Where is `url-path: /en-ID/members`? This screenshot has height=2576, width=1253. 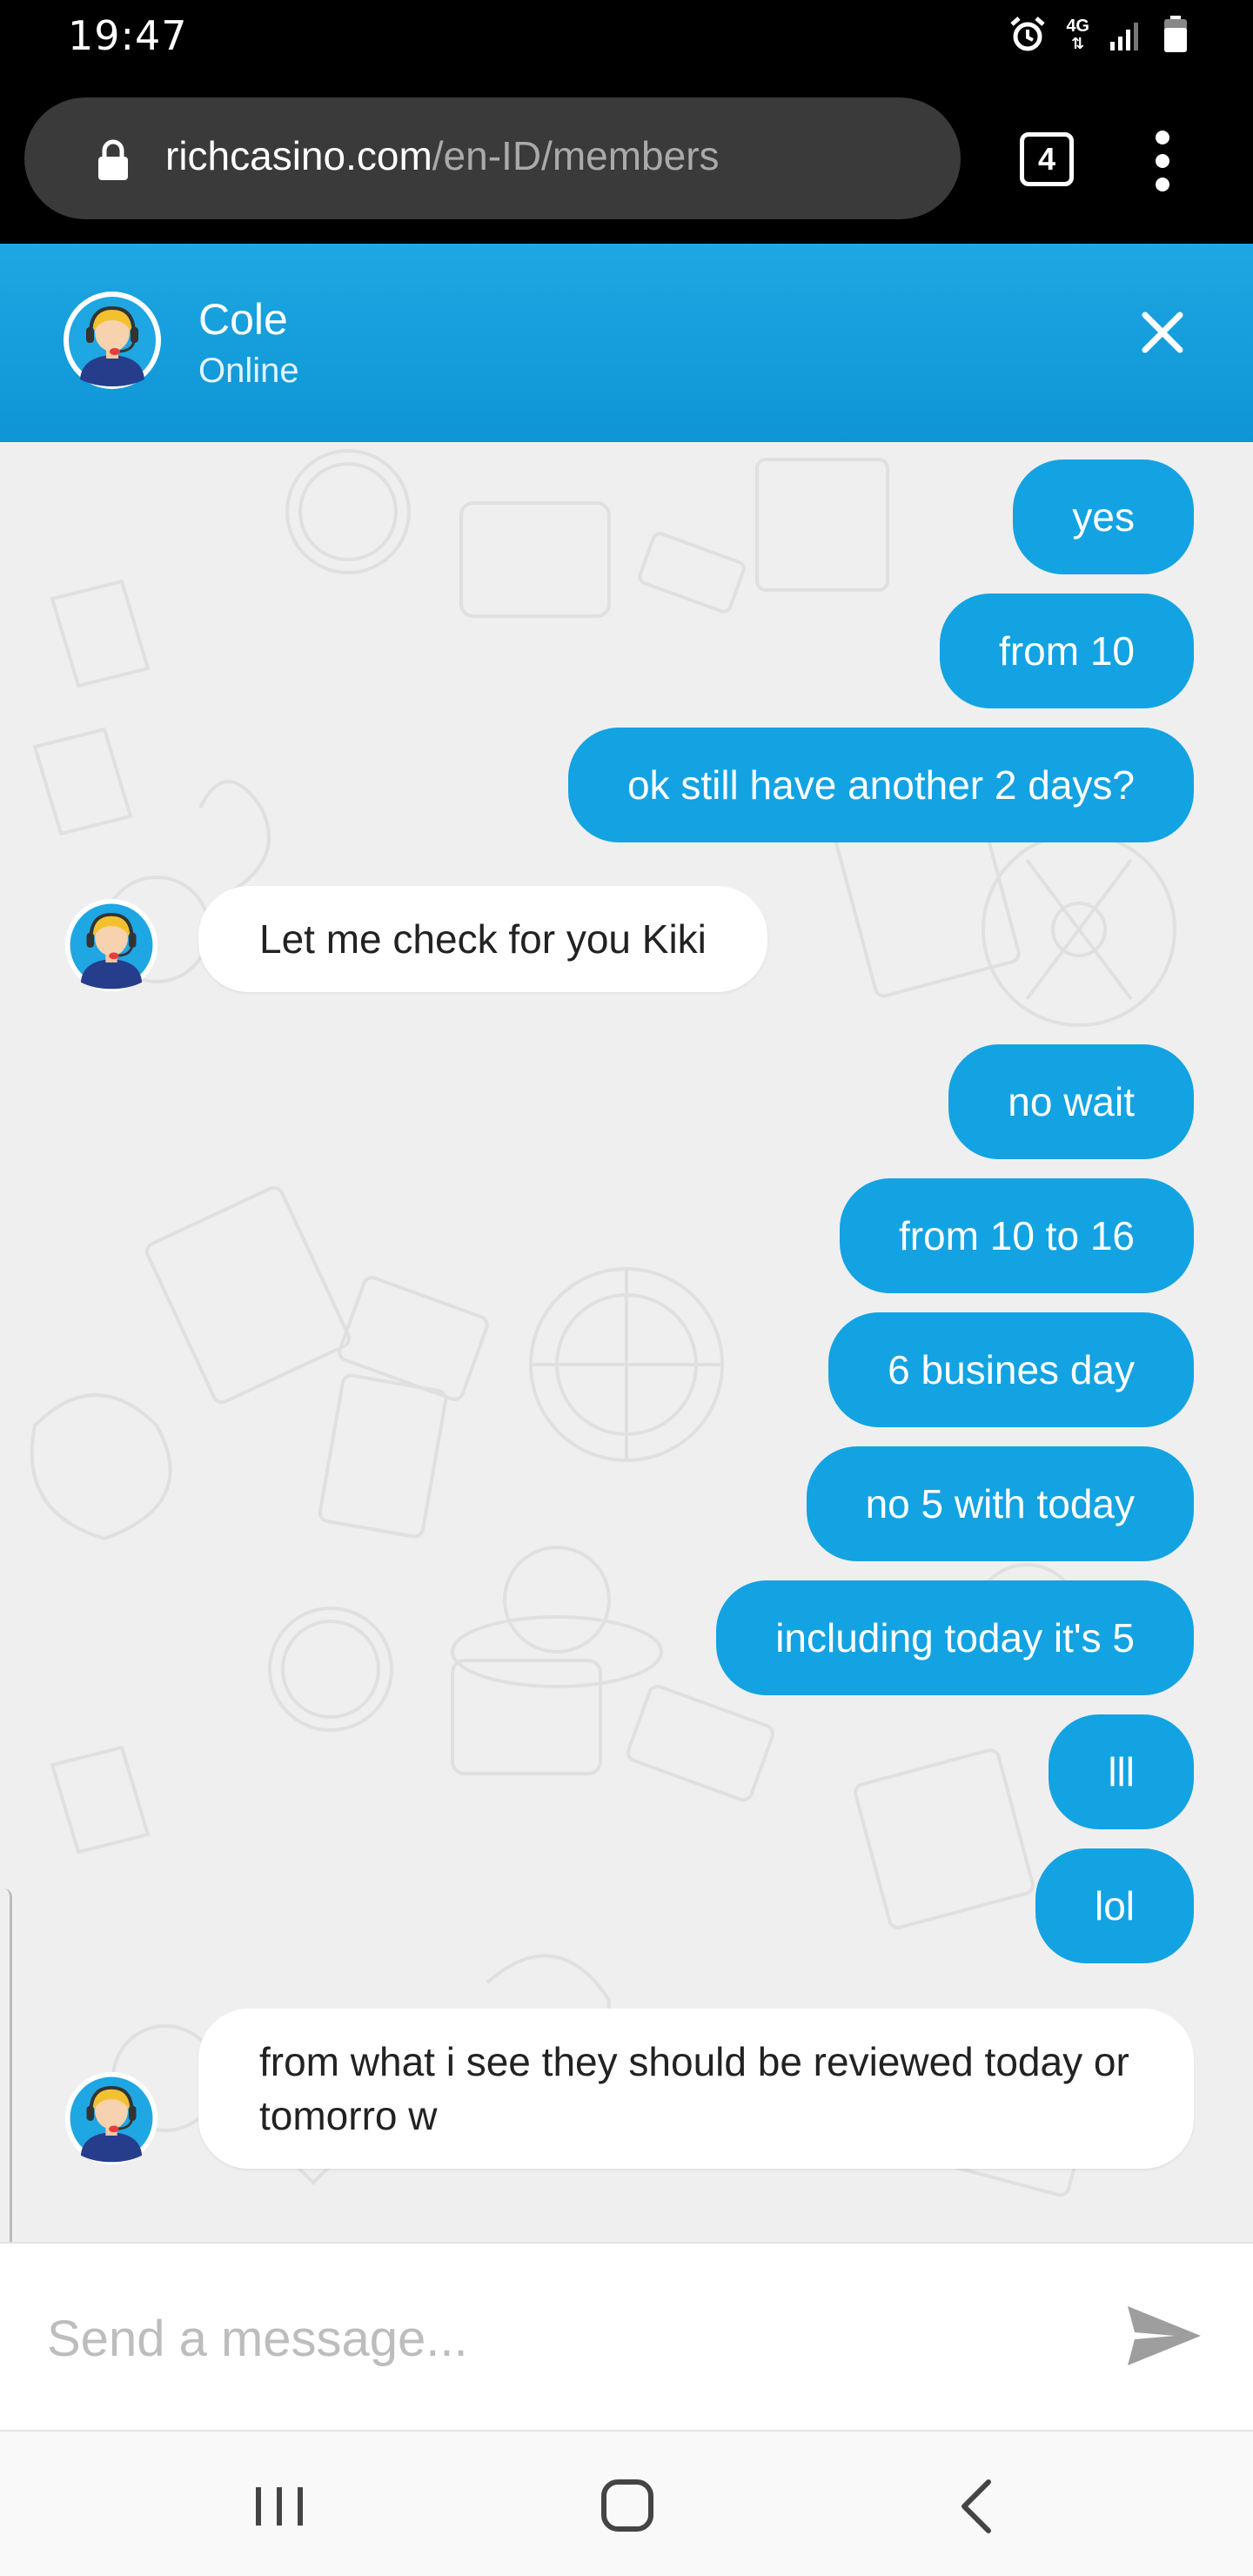
url-path: /en-ID/members is located at coordinates (576, 155).